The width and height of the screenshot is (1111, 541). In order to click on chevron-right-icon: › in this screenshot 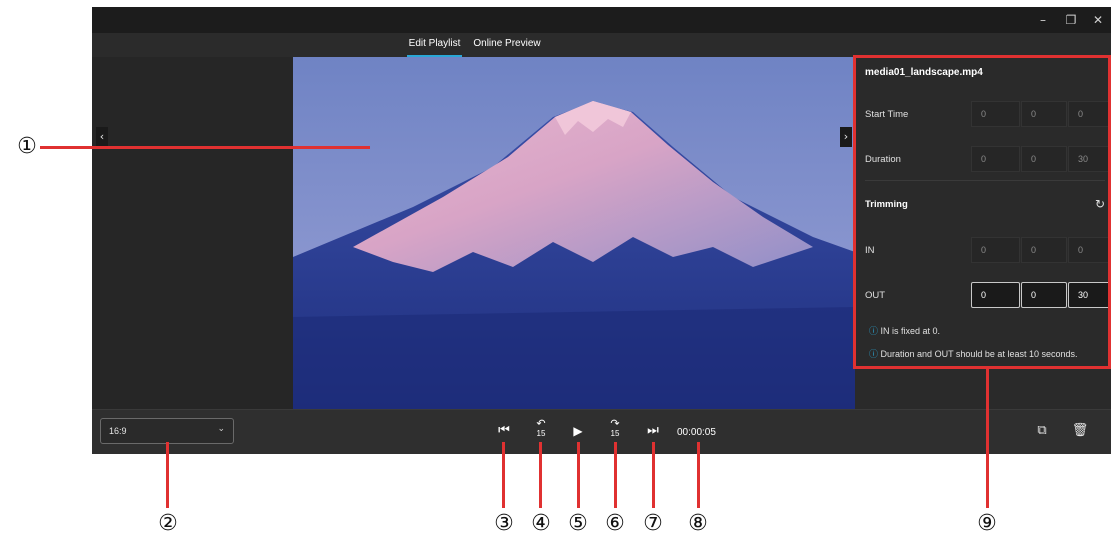, I will do `click(846, 137)`.